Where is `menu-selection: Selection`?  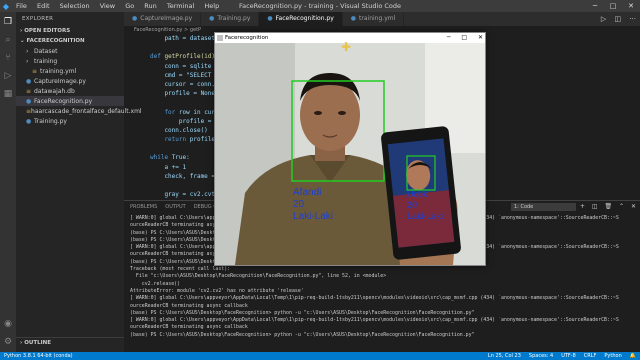
menu-selection: Selection is located at coordinates (75, 6).